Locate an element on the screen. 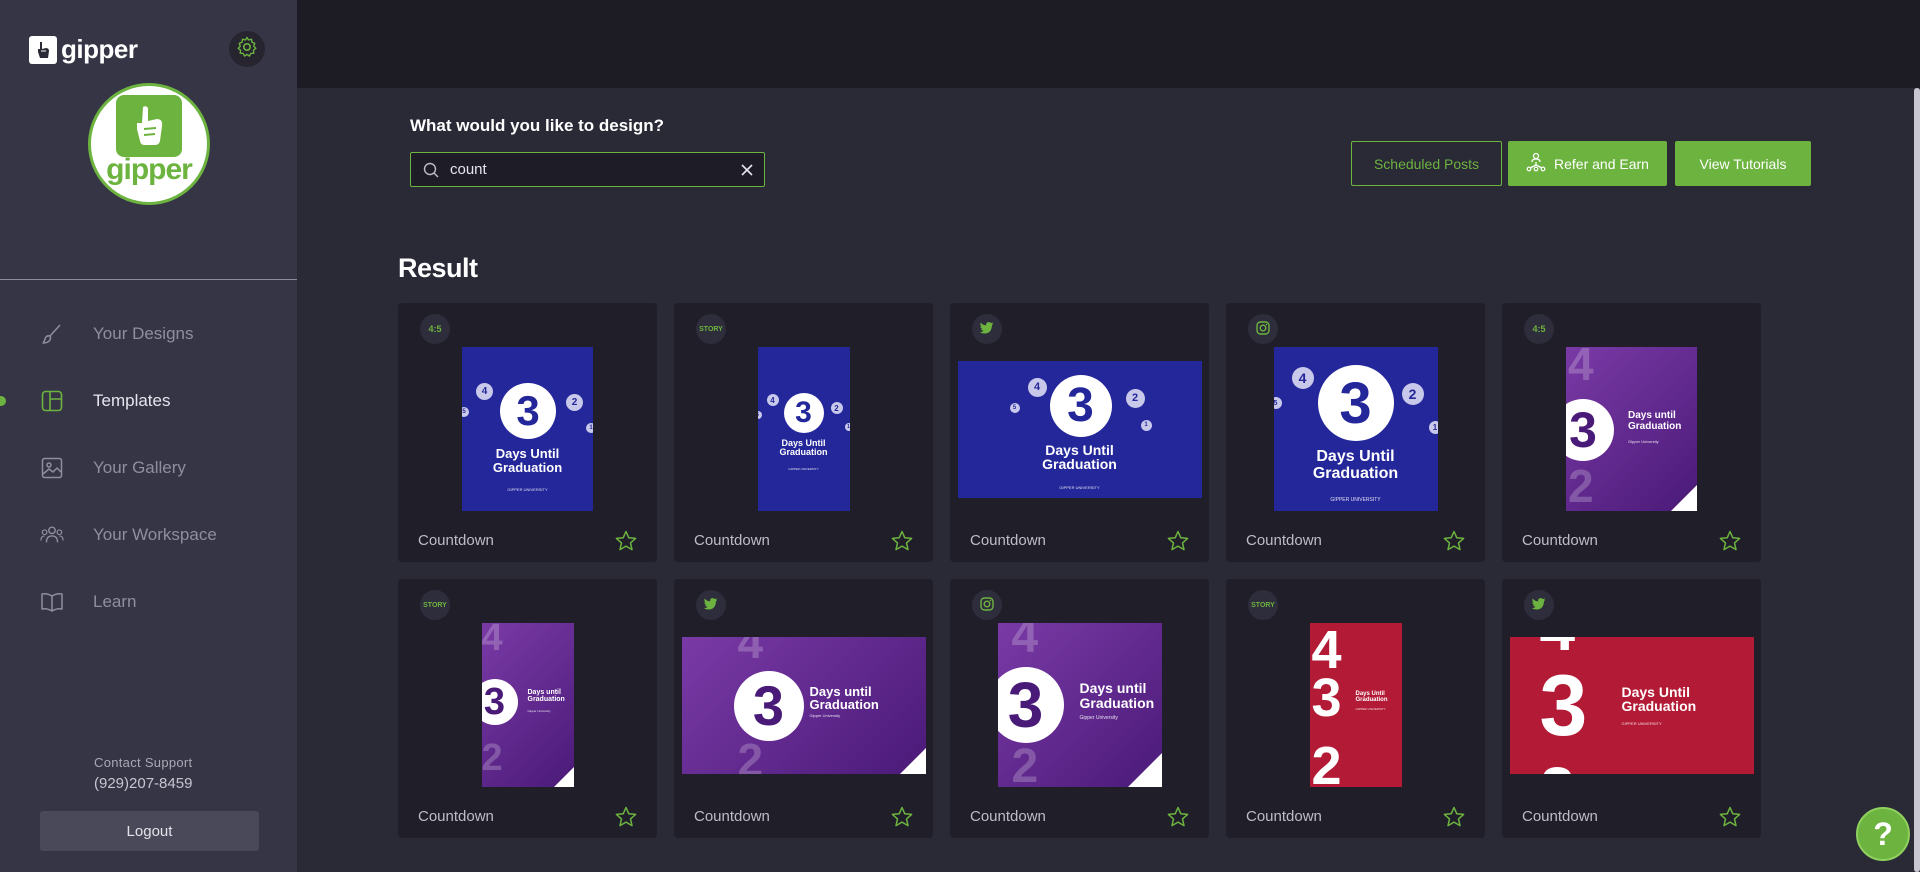 The image size is (1920, 872). sidebar-item-your-workspace: Your Workspace is located at coordinates (148, 534).